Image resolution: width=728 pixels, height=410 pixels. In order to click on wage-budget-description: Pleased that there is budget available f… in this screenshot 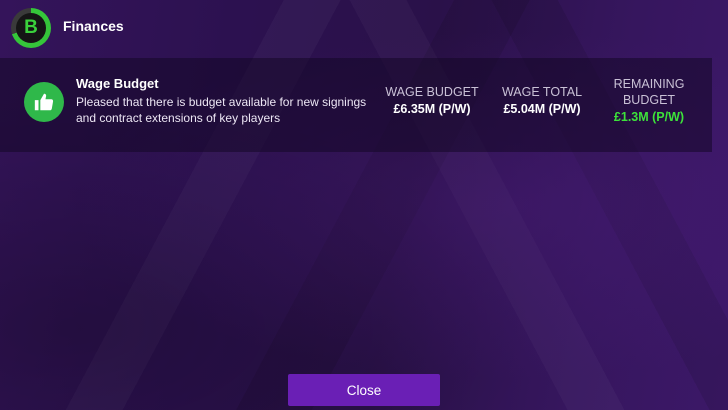, I will do `click(221, 110)`.